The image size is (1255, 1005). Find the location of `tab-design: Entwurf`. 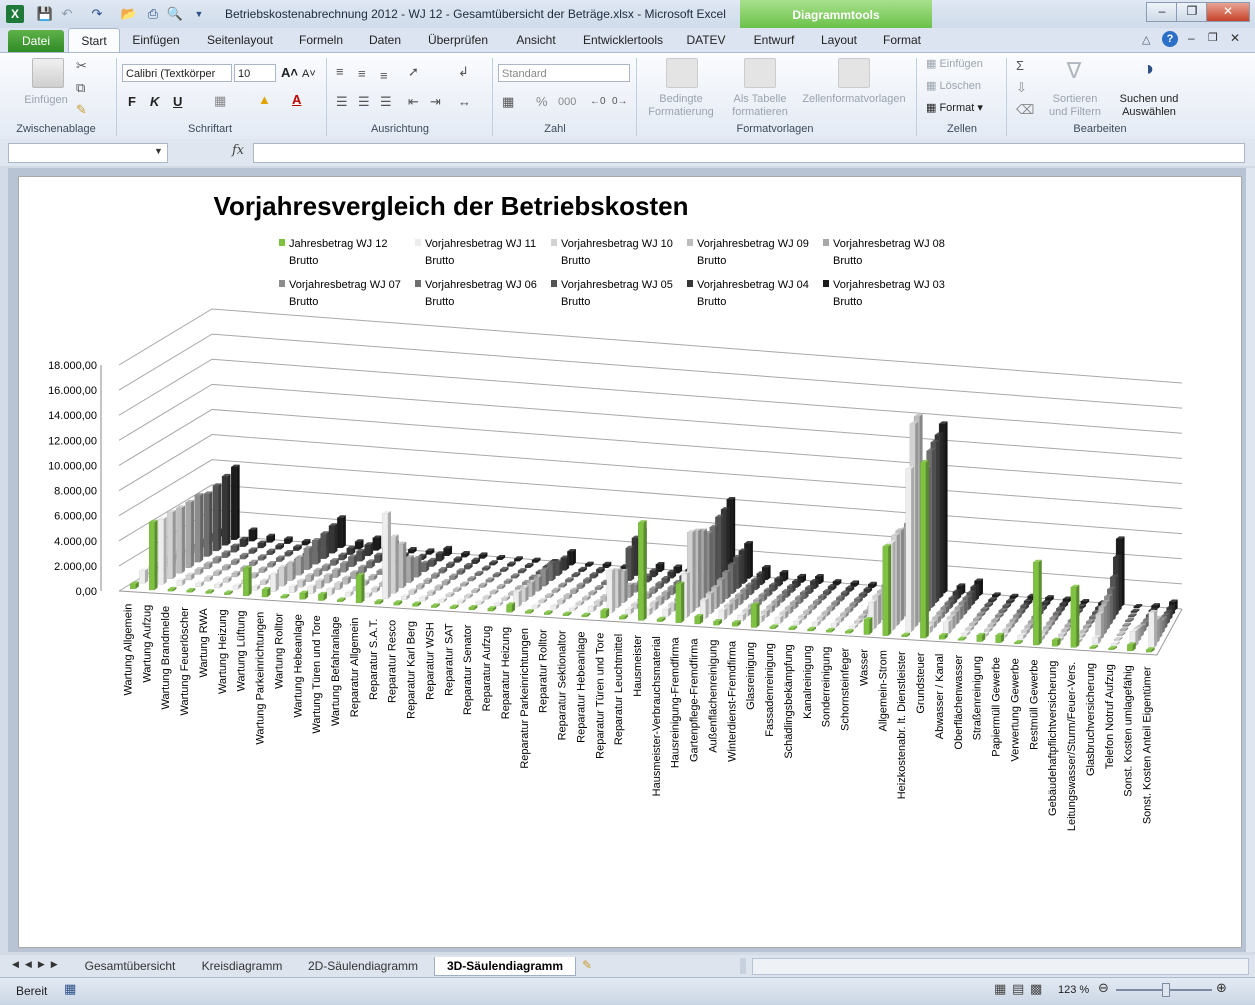

tab-design: Entwurf is located at coordinates (774, 40).